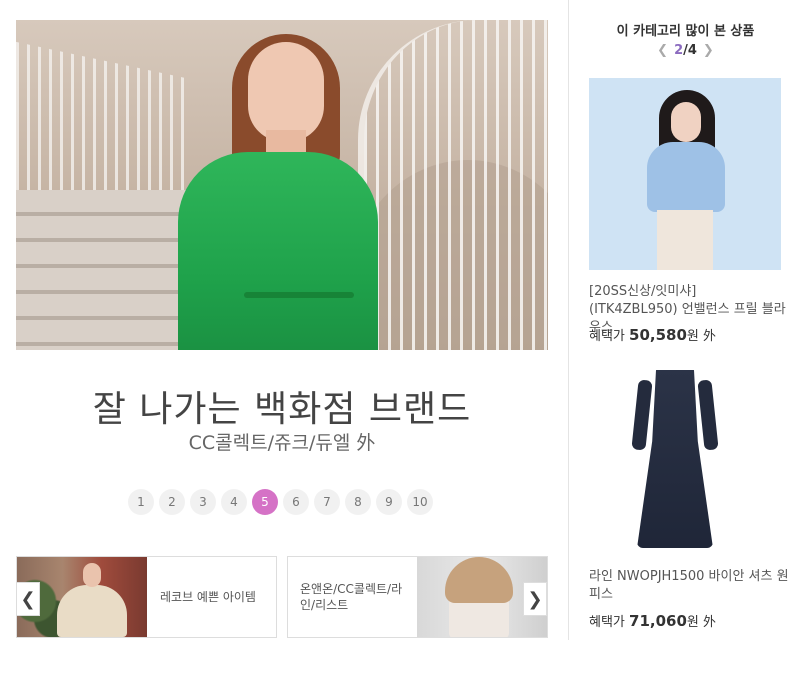 The image size is (801, 676). I want to click on product-1-price-amount: 50,580, so click(658, 335).